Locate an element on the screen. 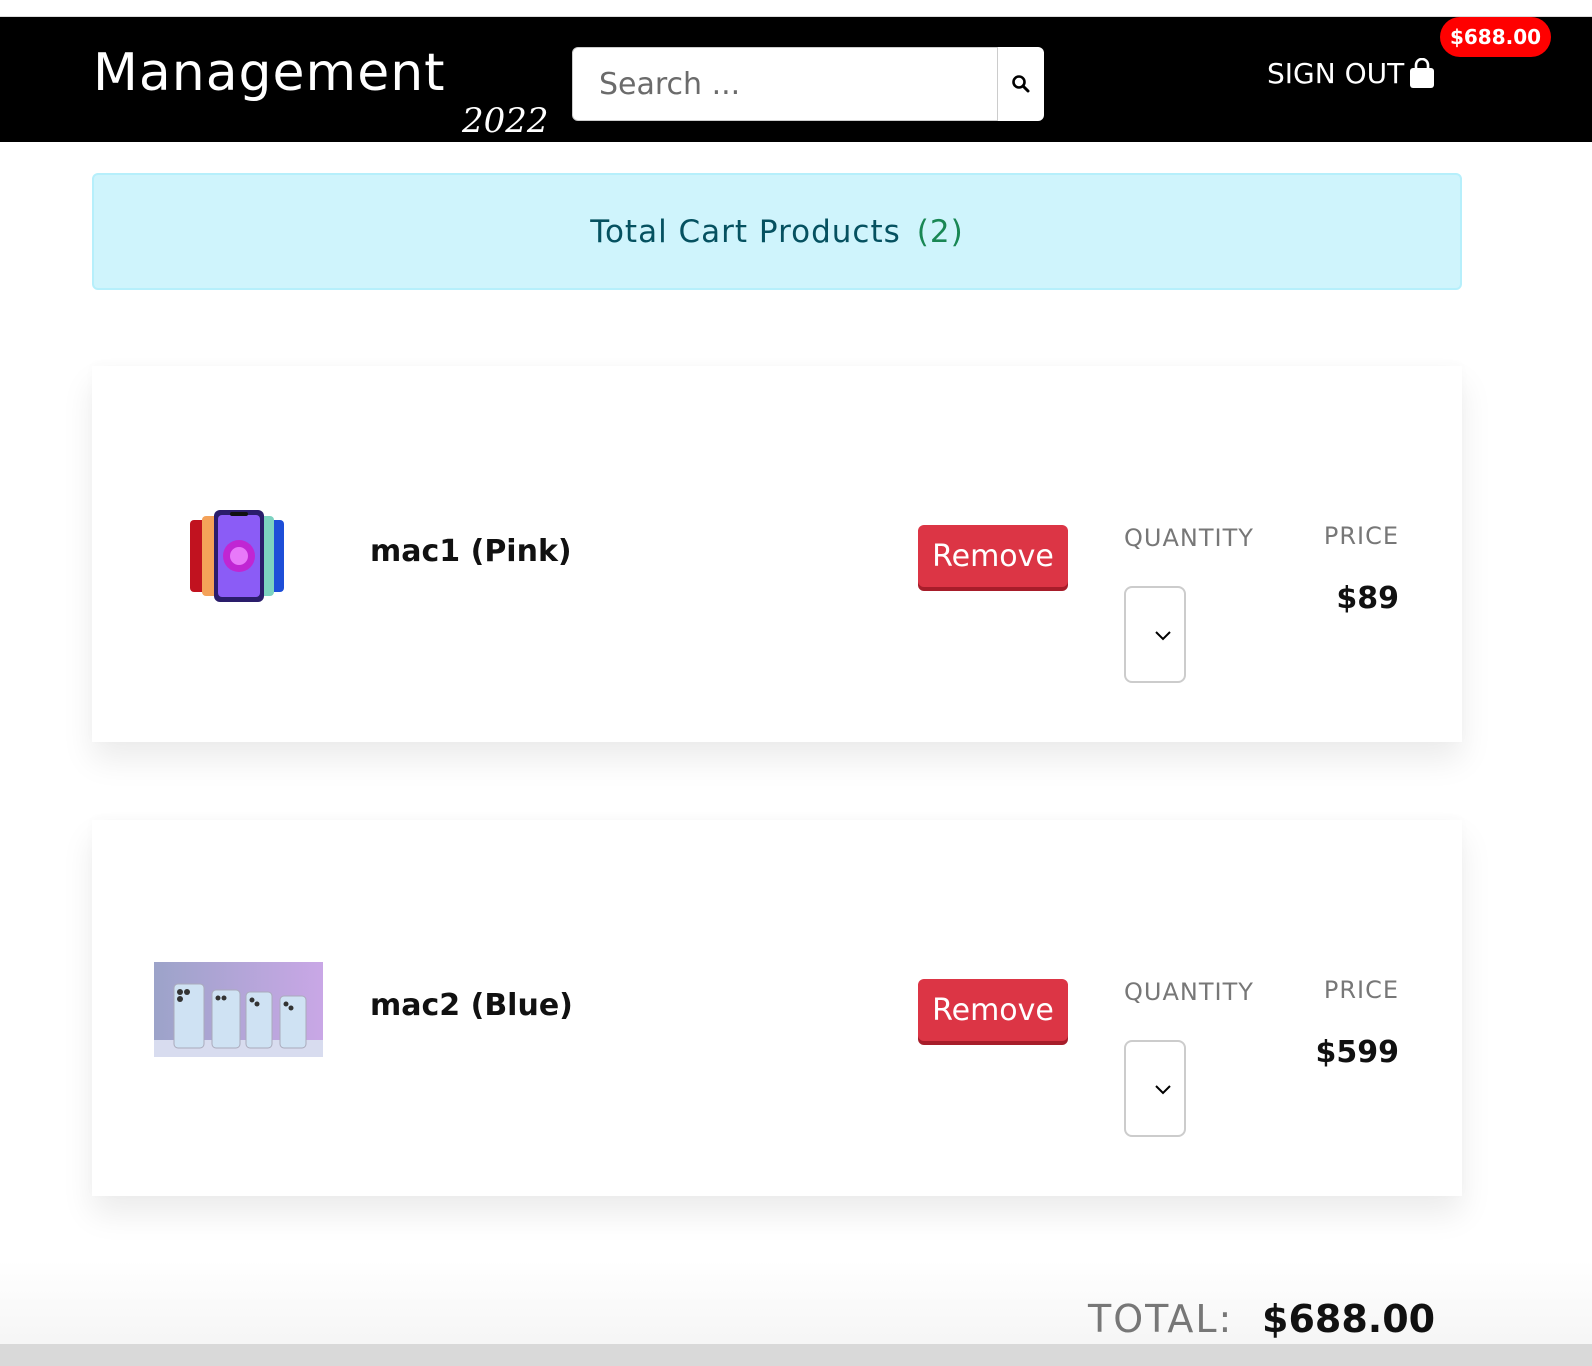  search-form is located at coordinates (808, 84).